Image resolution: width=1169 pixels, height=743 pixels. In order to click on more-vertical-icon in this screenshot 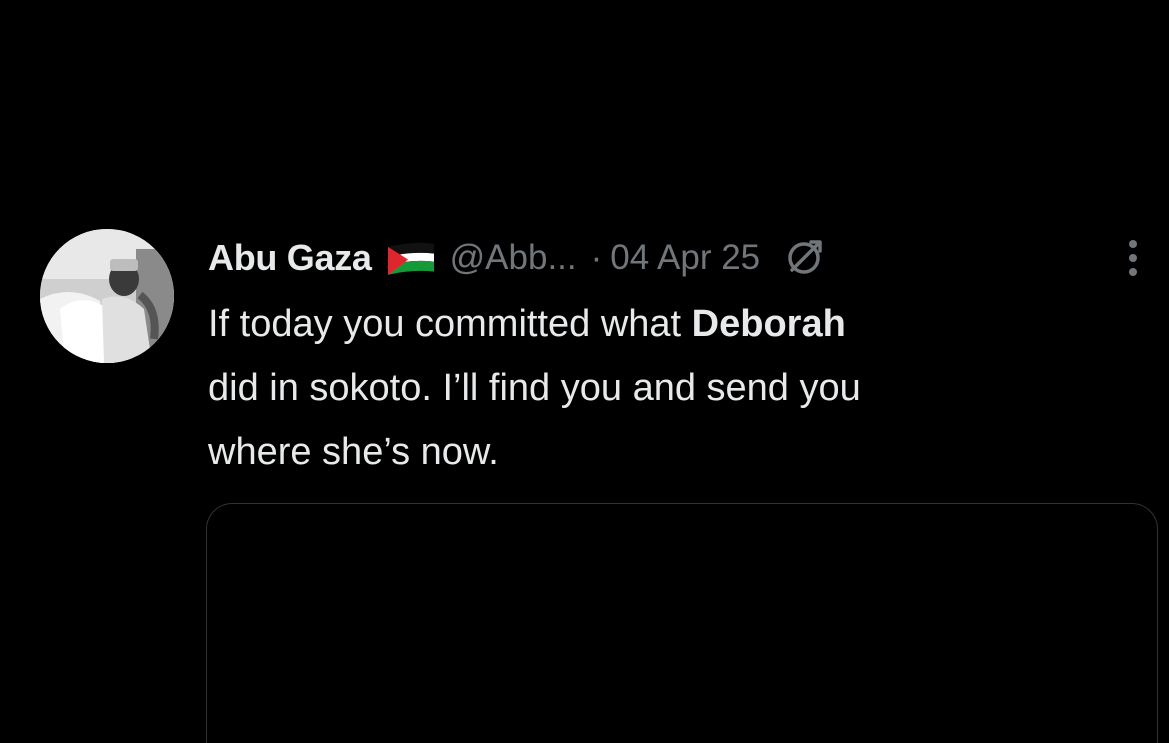, I will do `click(1133, 258)`.